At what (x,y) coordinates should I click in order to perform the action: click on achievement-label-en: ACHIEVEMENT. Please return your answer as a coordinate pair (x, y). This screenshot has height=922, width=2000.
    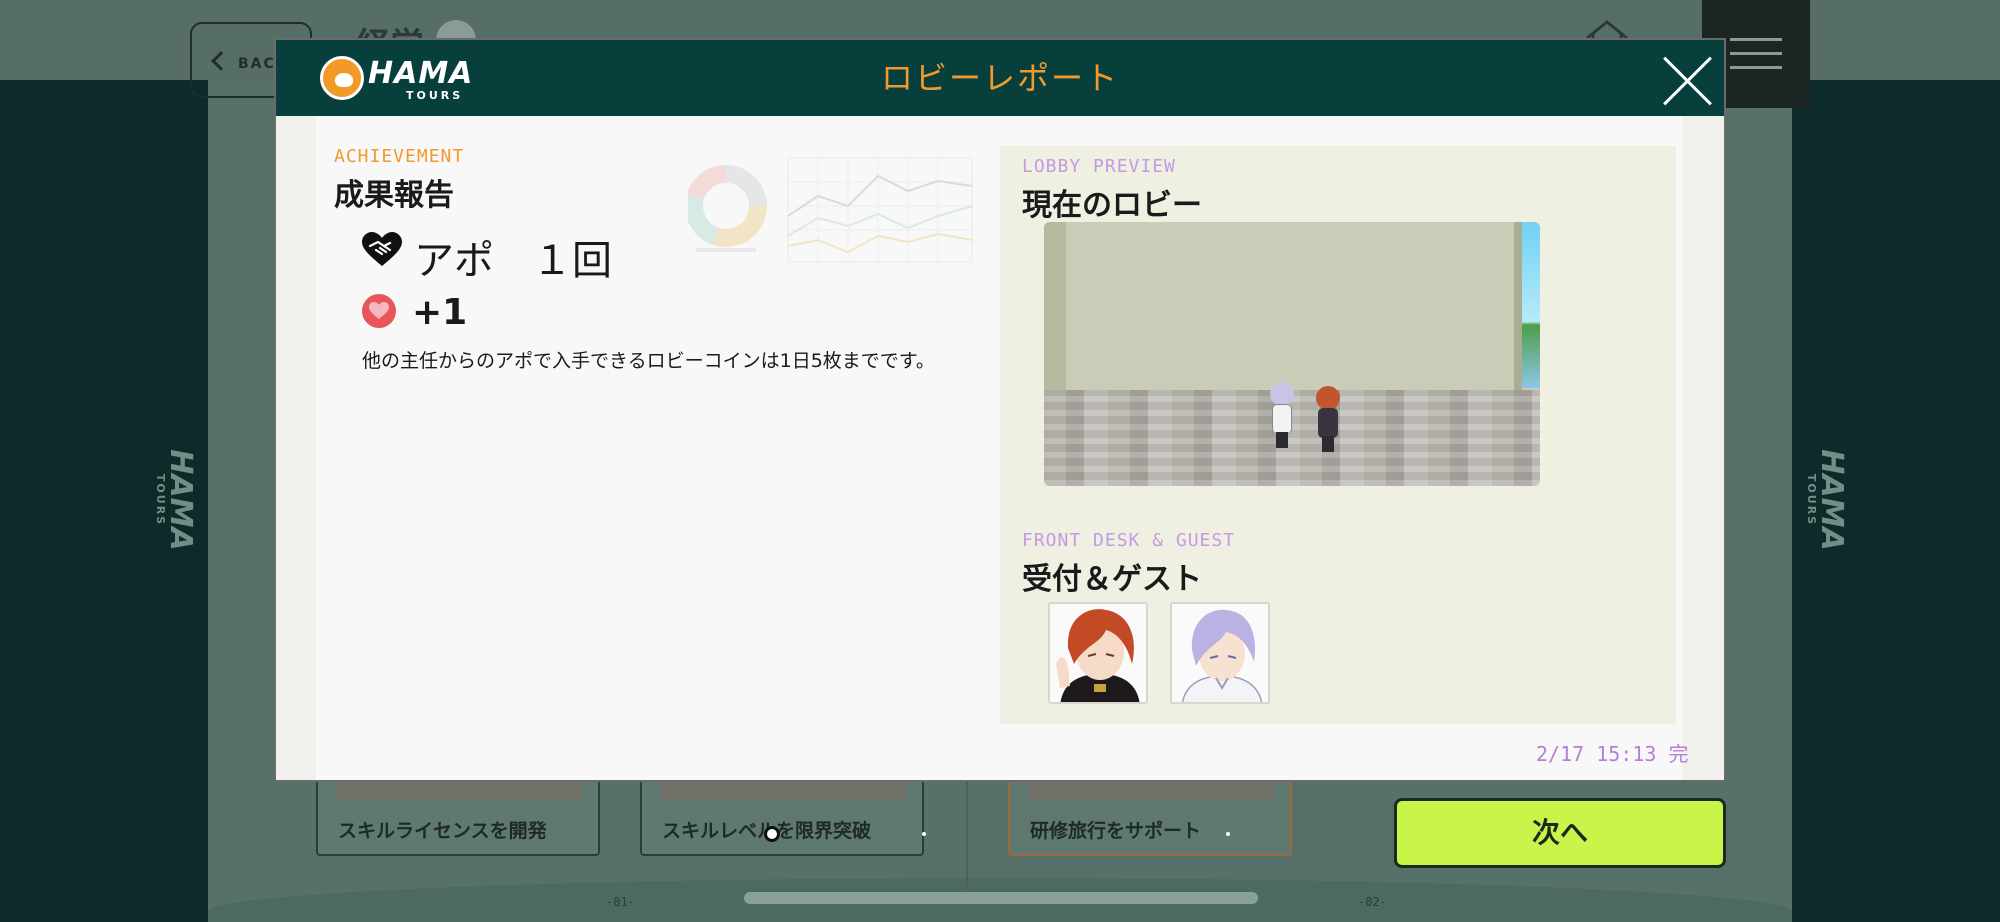
    Looking at the image, I should click on (399, 156).